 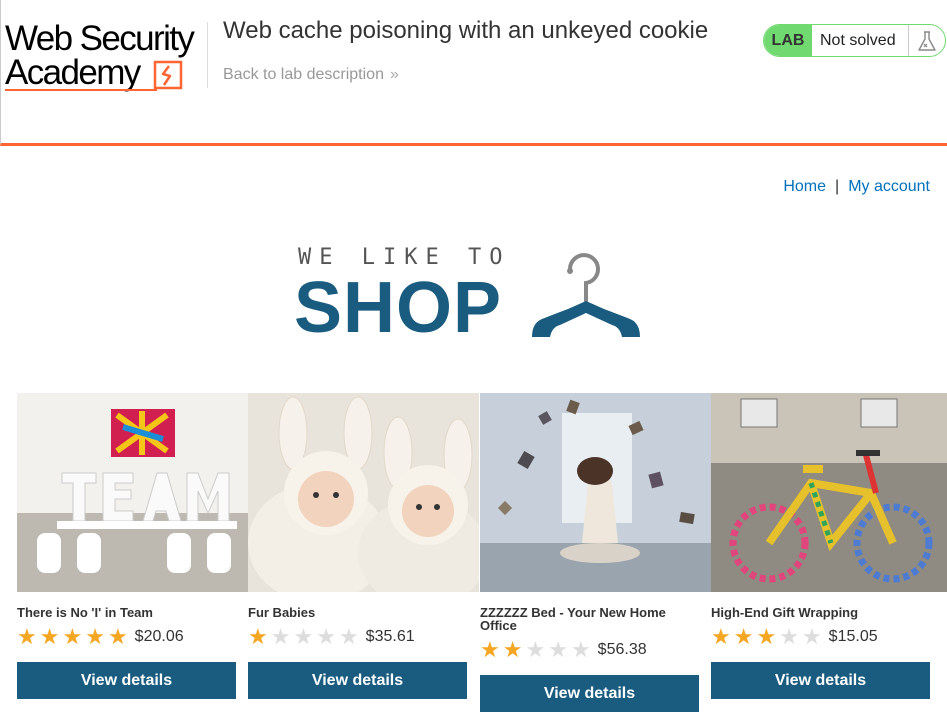 What do you see at coordinates (926, 40) in the screenshot?
I see `flask-icon` at bounding box center [926, 40].